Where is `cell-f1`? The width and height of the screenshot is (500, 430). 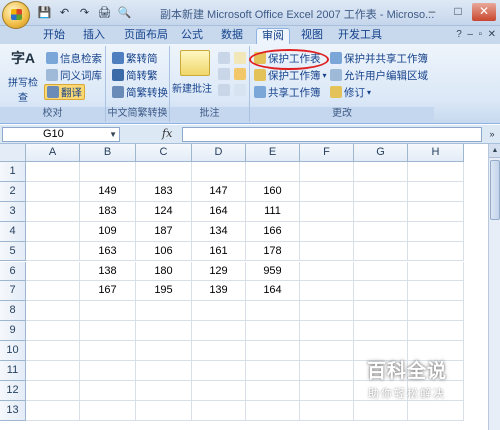 cell-f1 is located at coordinates (327, 172).